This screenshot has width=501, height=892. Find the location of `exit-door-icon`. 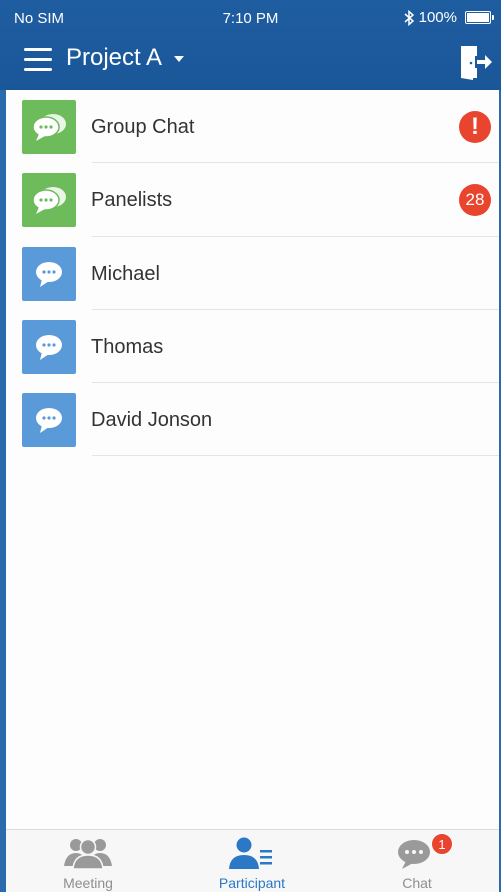

exit-door-icon is located at coordinates (476, 62).